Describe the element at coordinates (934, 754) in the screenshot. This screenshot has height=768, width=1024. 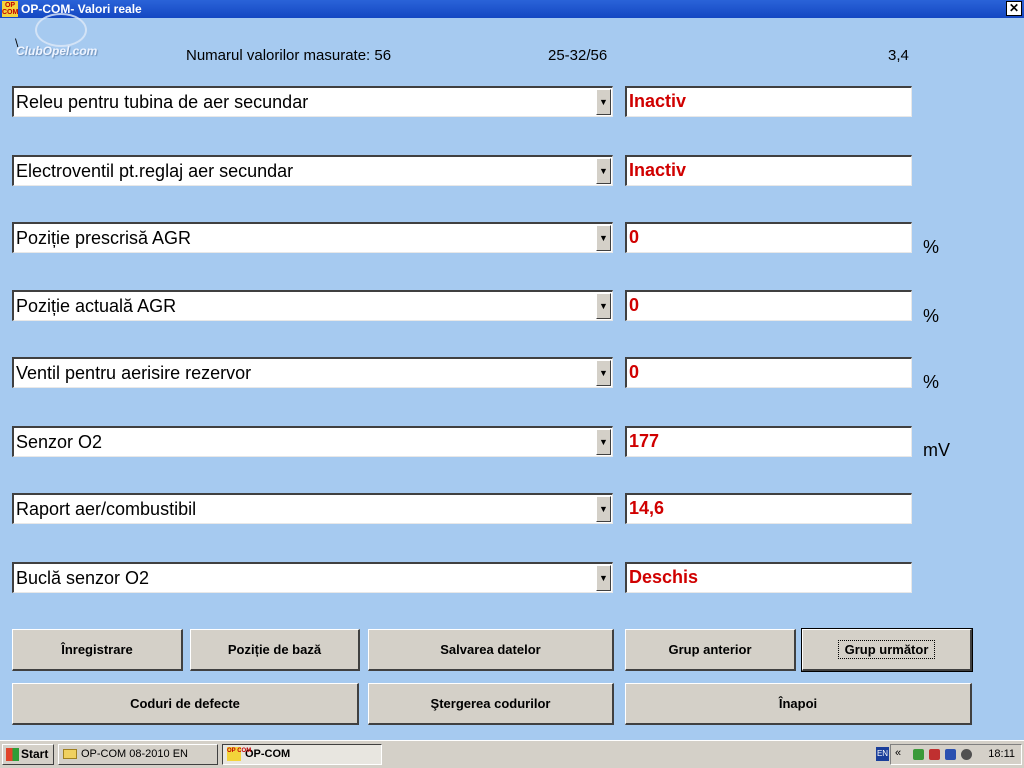
I see `security-icon` at that location.